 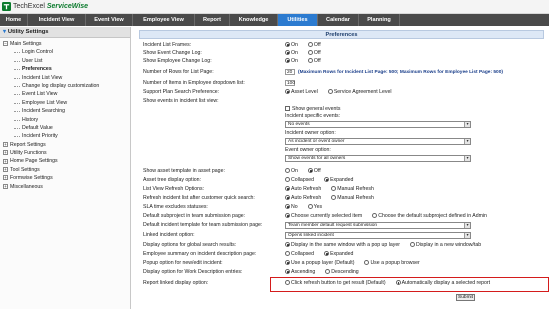 What do you see at coordinates (319, 263) in the screenshot?
I see `radio-option: Use a popup layer (Default)` at bounding box center [319, 263].